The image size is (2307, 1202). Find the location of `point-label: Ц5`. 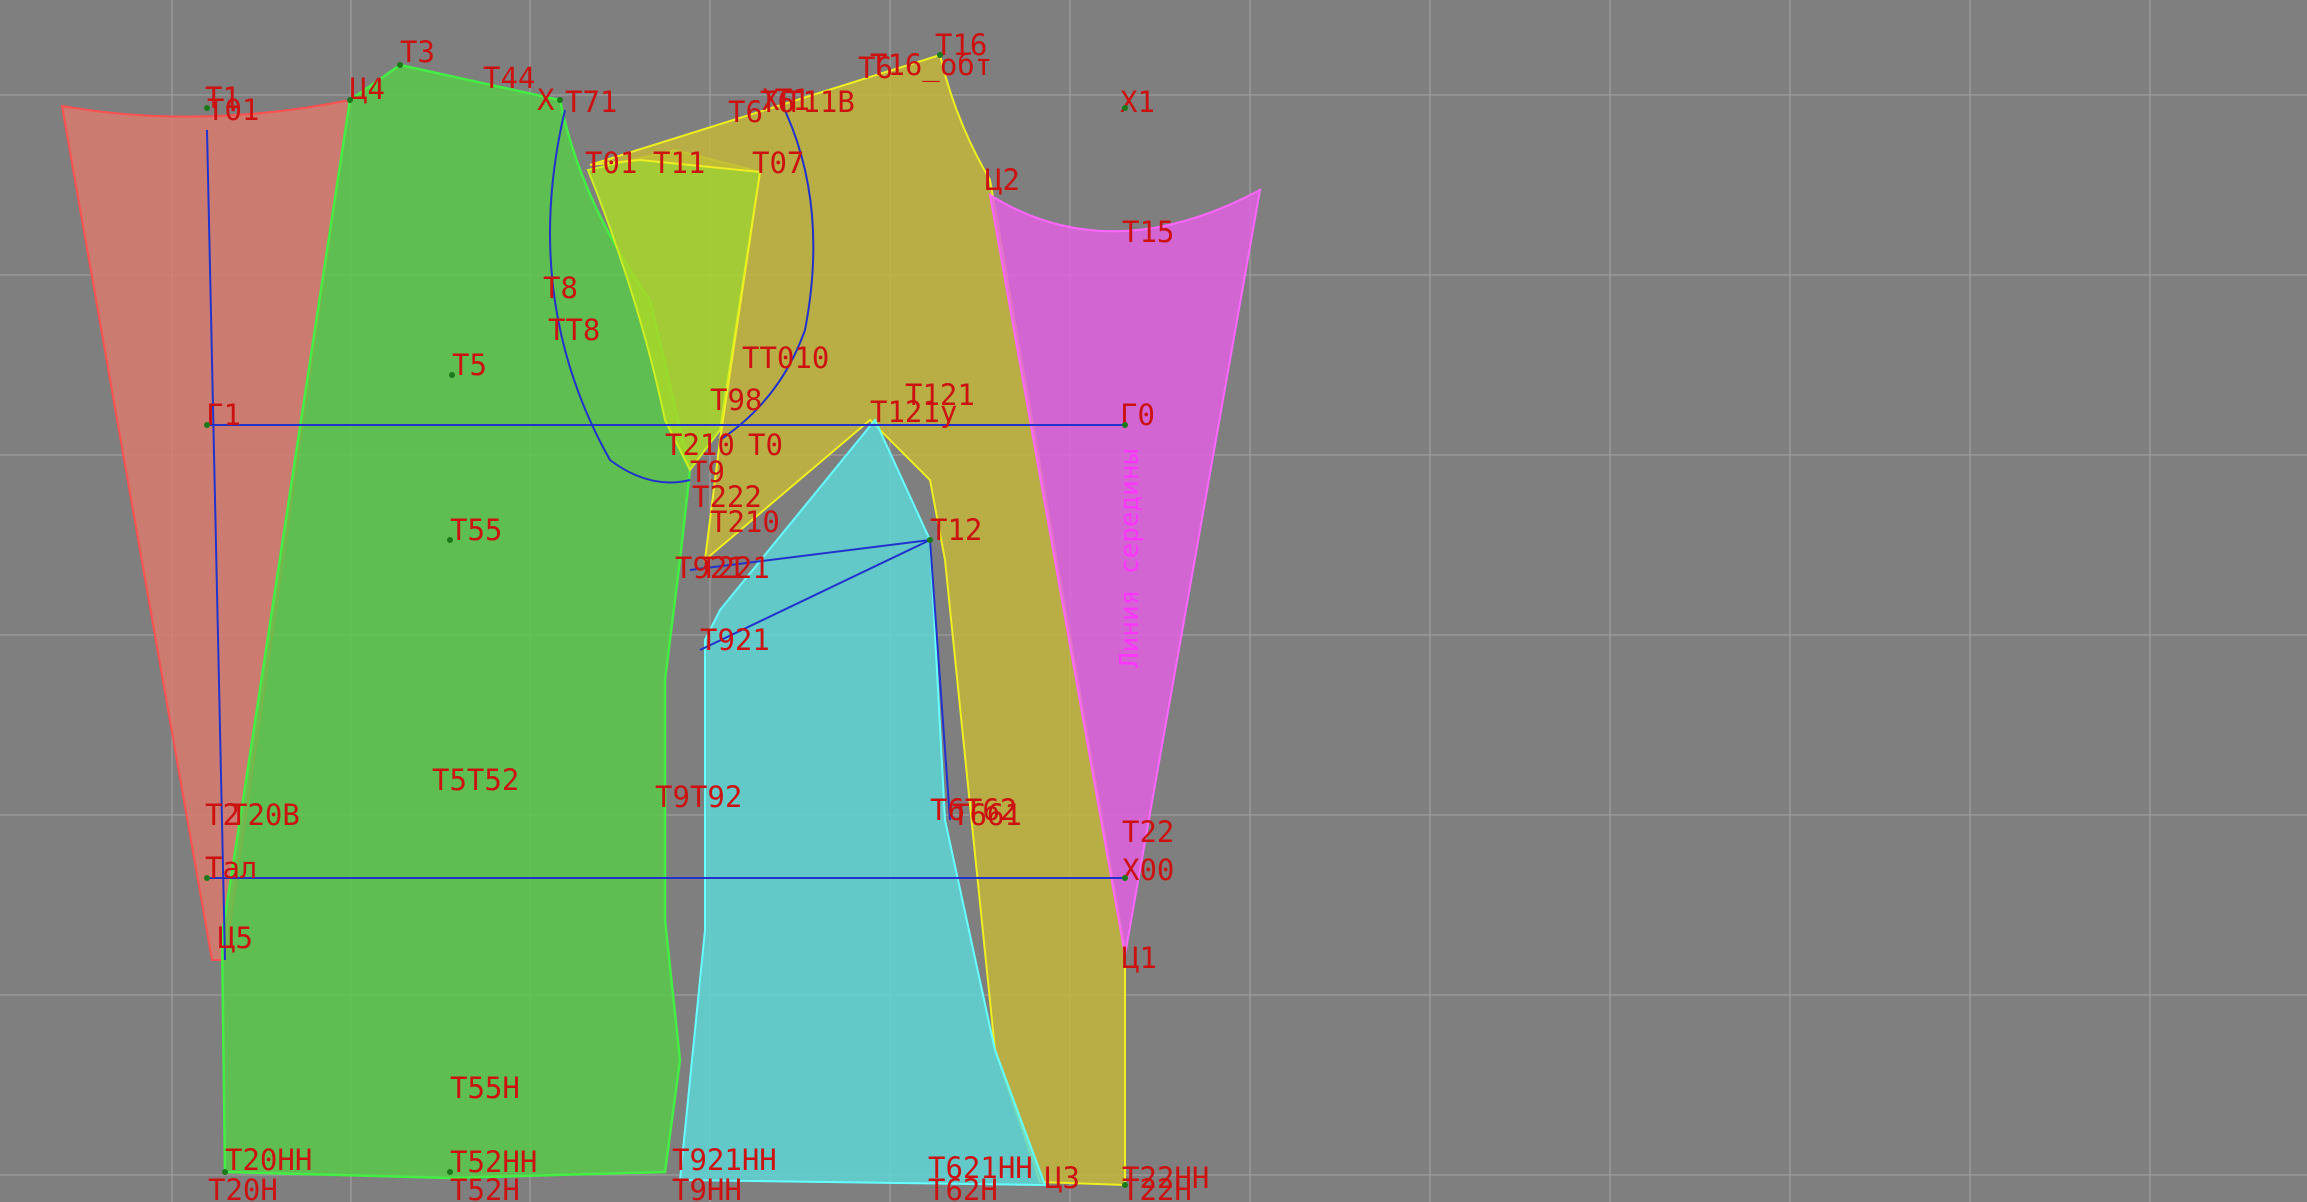

point-label: Ц5 is located at coordinates (235, 938).